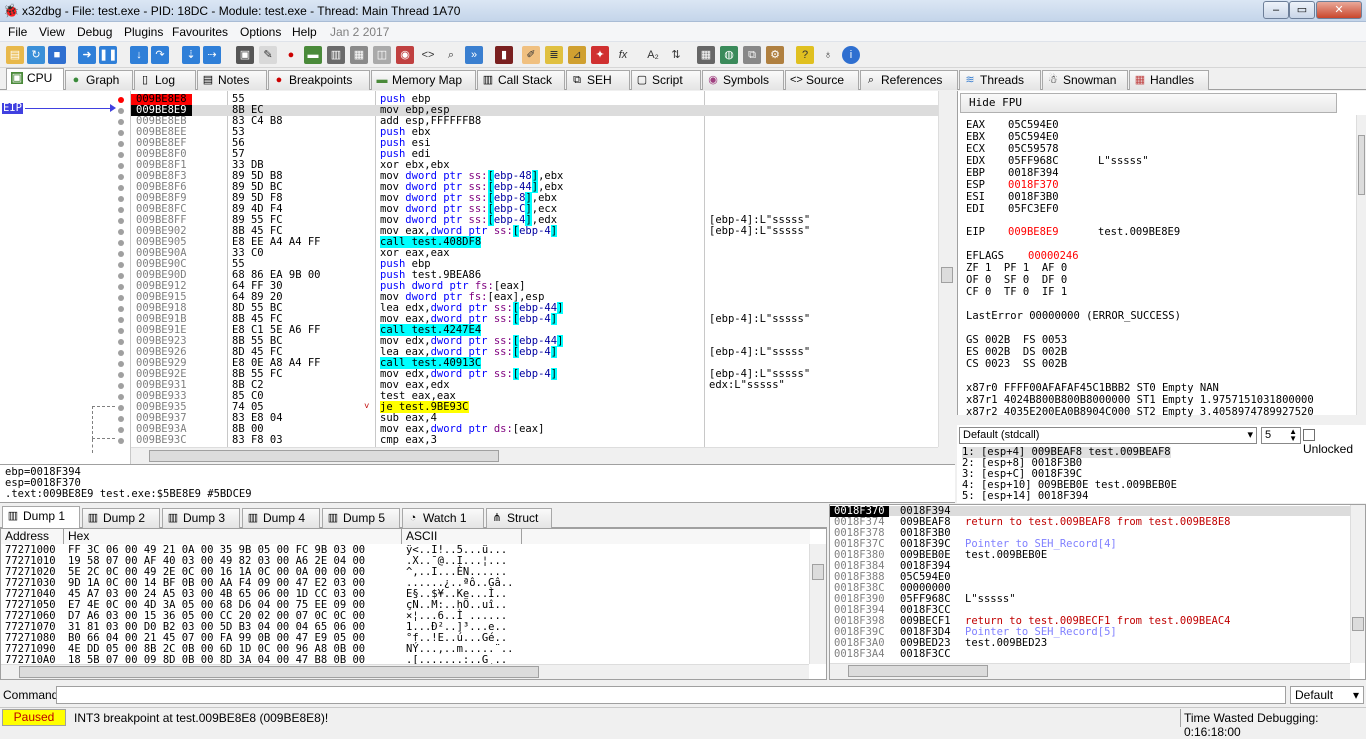  What do you see at coordinates (428, 55) in the screenshot?
I see `source-icon: <>` at bounding box center [428, 55].